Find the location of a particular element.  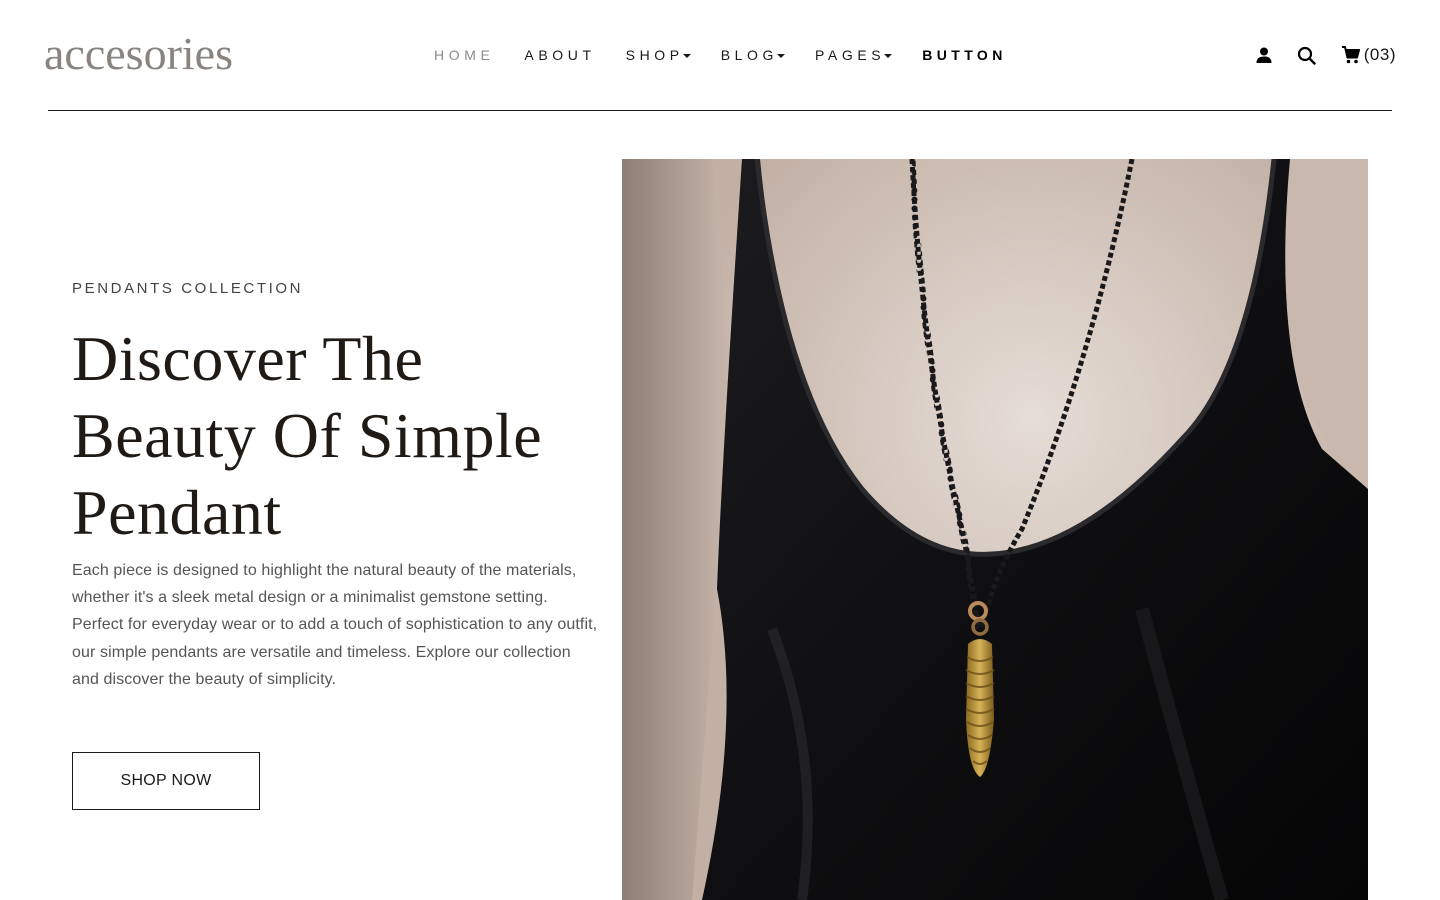

hero-eyebrow: PENDANTS COLLECTION is located at coordinates (188, 288).